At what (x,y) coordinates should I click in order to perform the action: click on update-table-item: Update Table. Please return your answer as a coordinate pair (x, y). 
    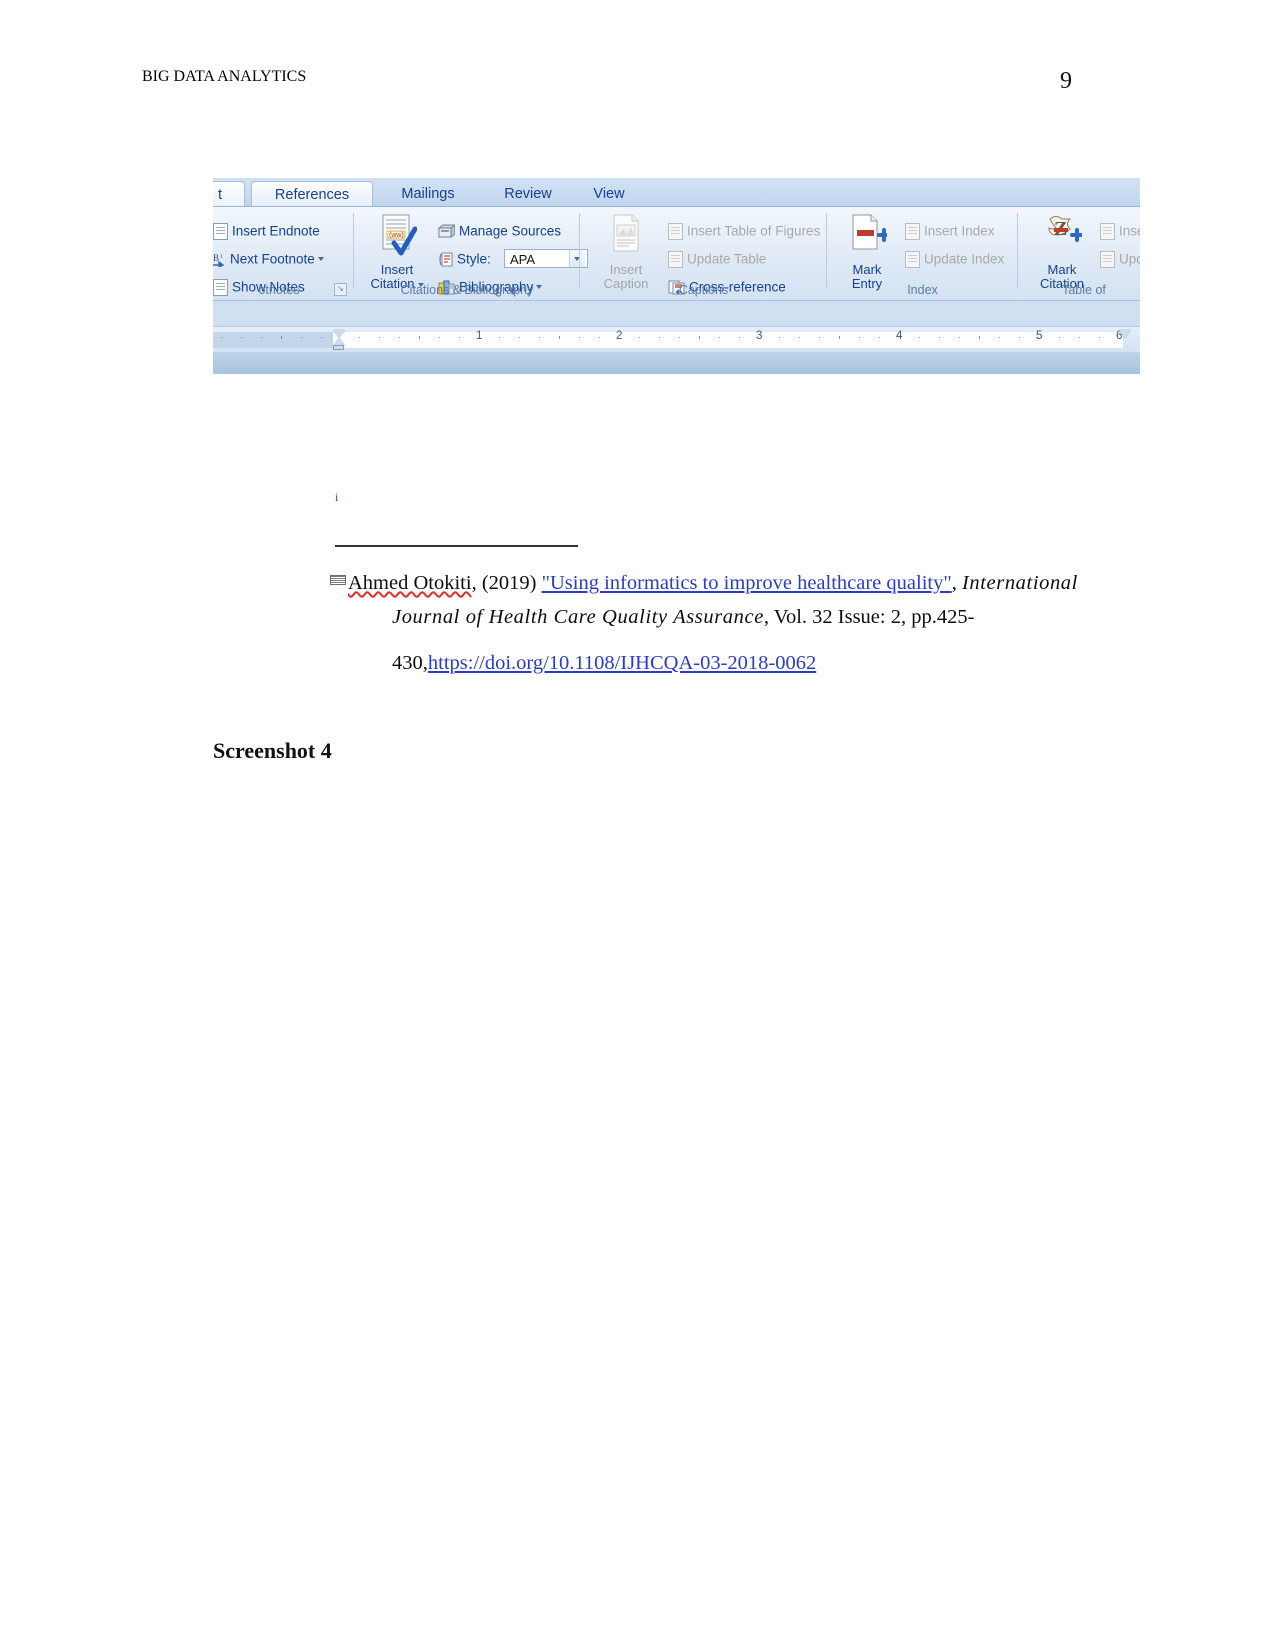
    Looking at the image, I should click on (717, 259).